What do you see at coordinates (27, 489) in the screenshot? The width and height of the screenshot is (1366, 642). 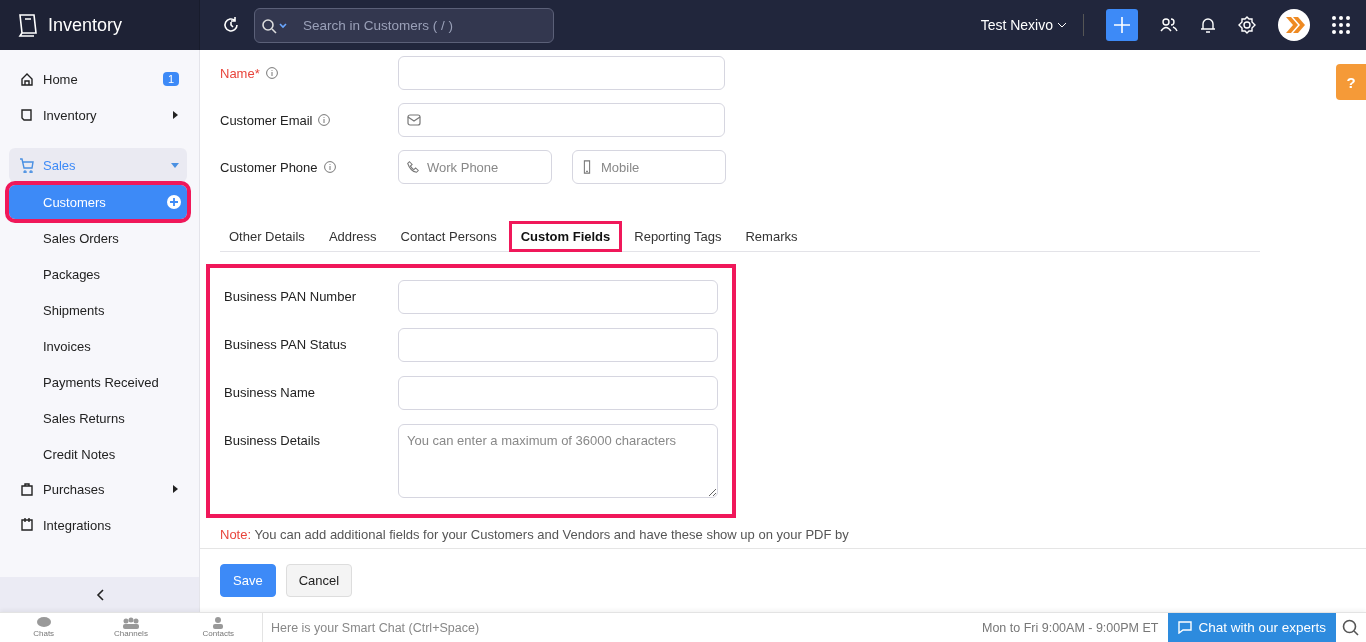 I see `bag-icon` at bounding box center [27, 489].